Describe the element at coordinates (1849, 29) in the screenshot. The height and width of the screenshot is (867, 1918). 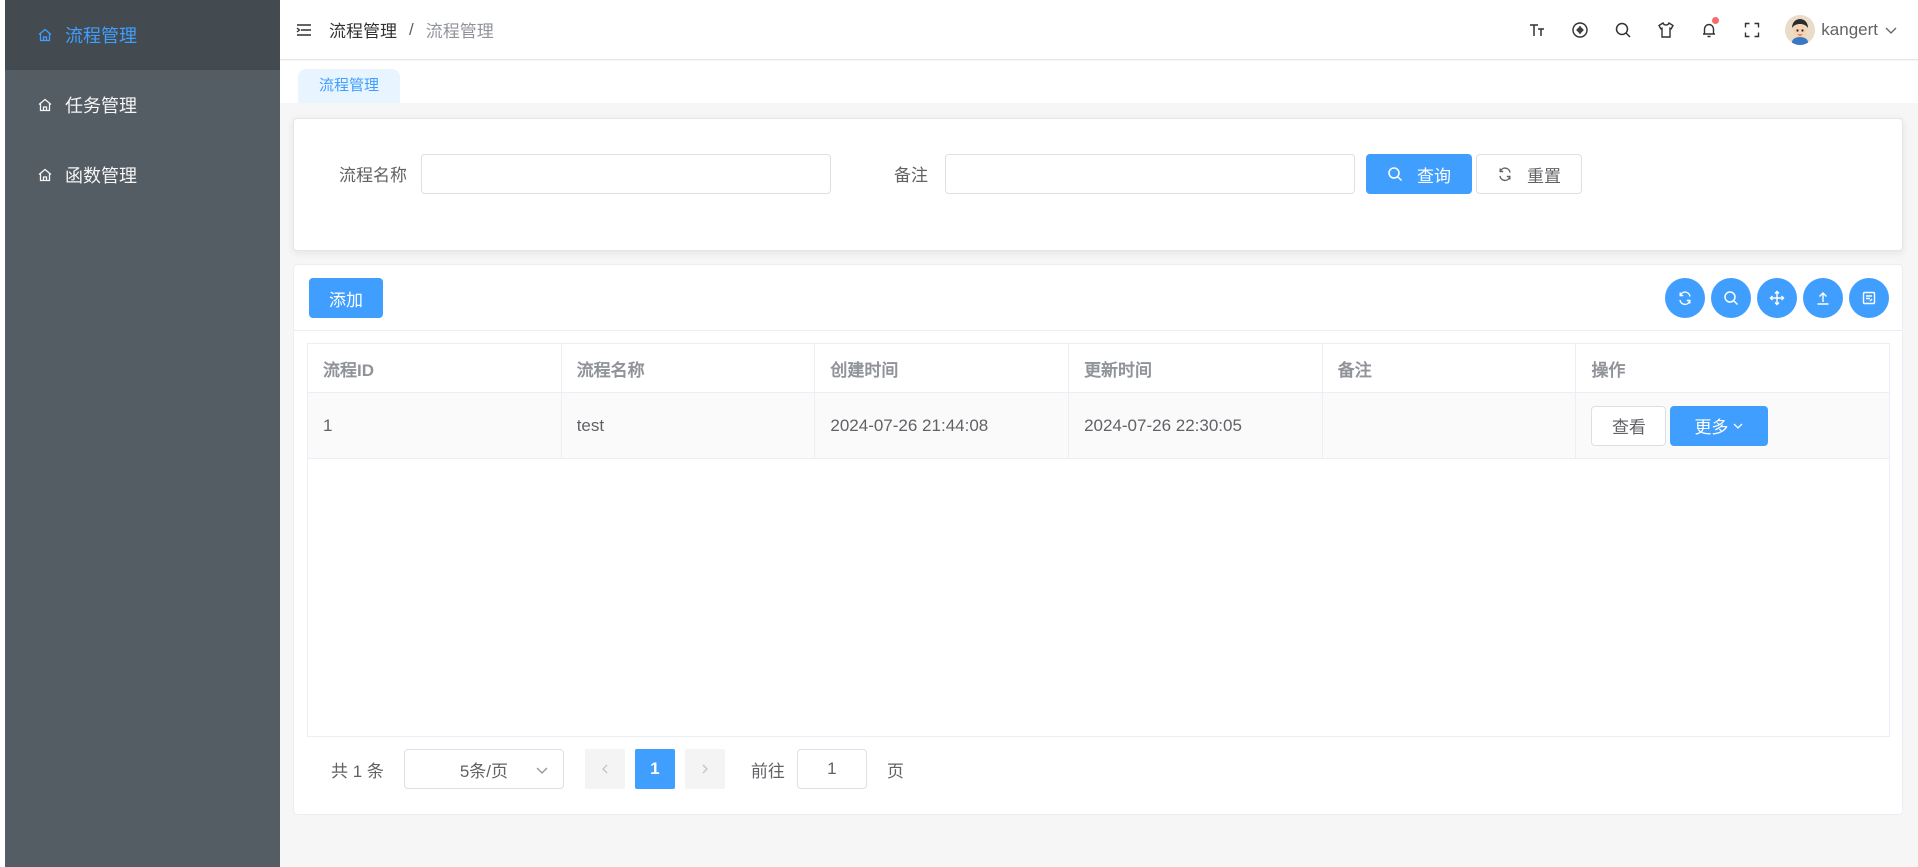
I see `user-name: kangert` at that location.